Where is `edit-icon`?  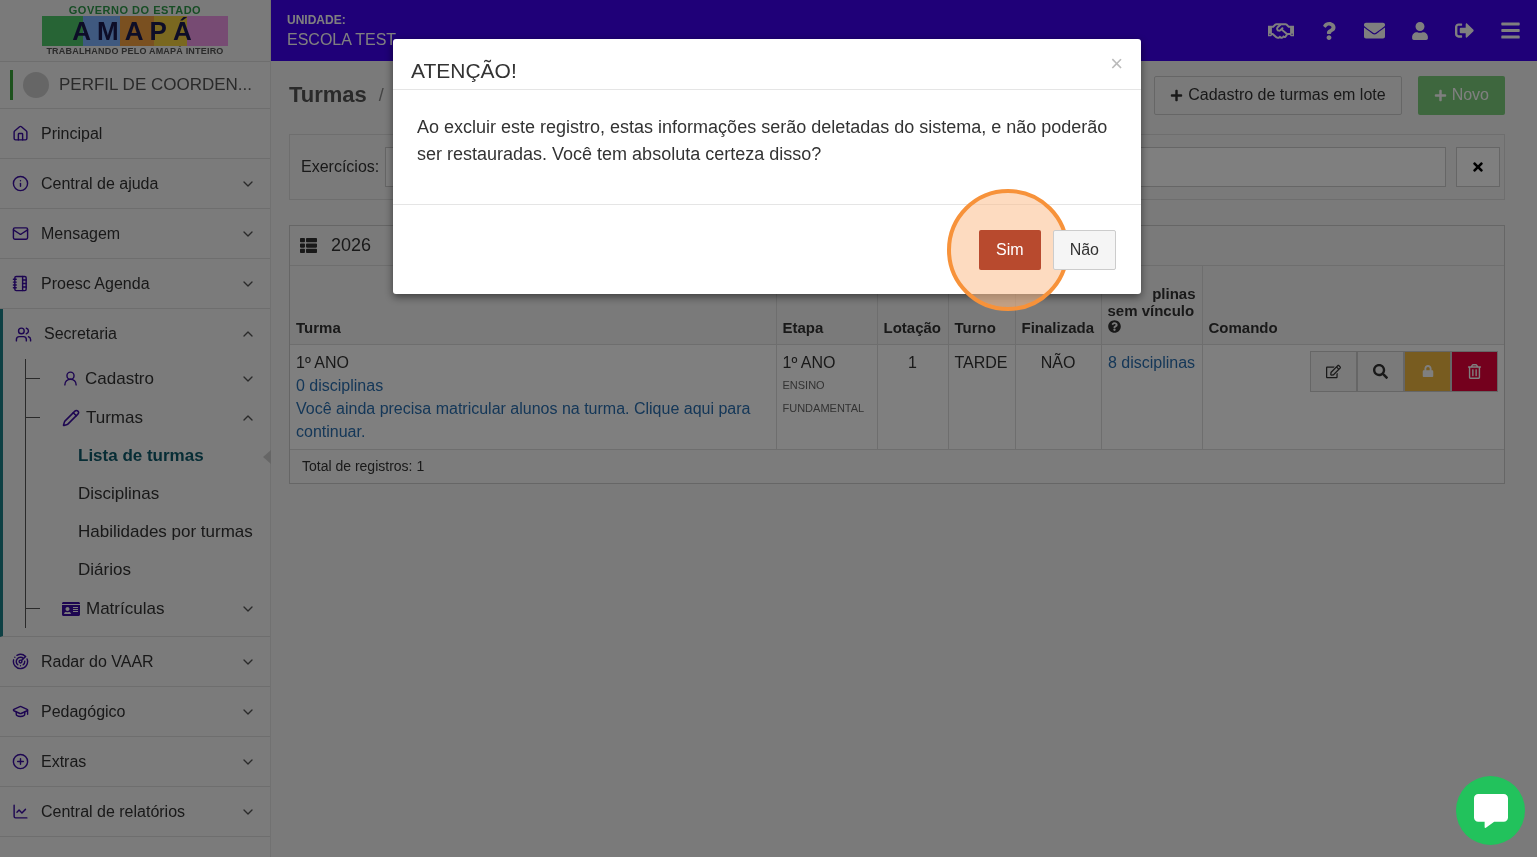
edit-icon is located at coordinates (1333, 371).